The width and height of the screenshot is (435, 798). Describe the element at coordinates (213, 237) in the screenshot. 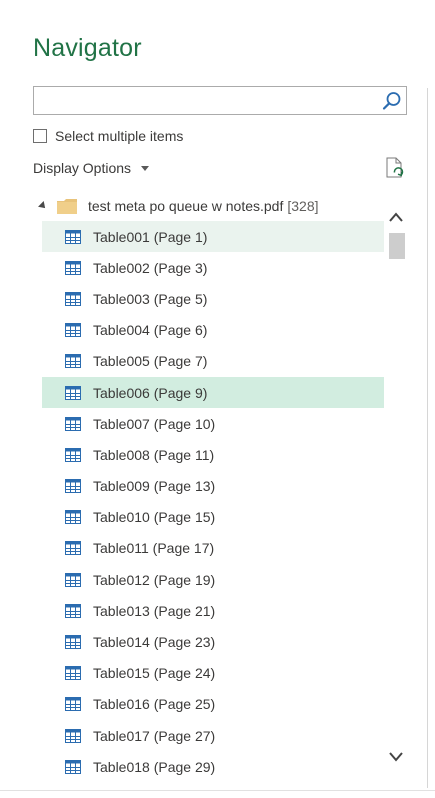

I see `list-item: Table001 (Page 1)` at that location.